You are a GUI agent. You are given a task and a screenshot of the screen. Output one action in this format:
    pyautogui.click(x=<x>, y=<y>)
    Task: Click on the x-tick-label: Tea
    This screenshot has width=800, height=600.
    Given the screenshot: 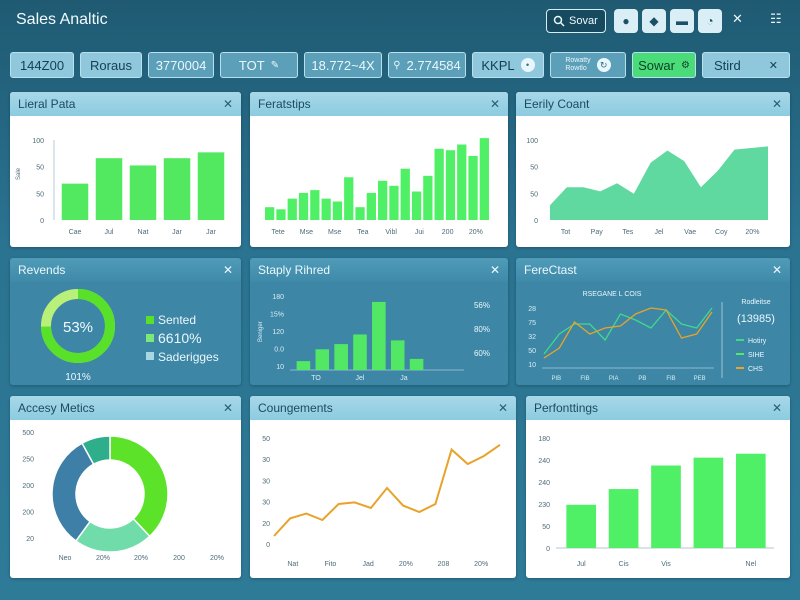 What is the action you would take?
    pyautogui.click(x=362, y=232)
    